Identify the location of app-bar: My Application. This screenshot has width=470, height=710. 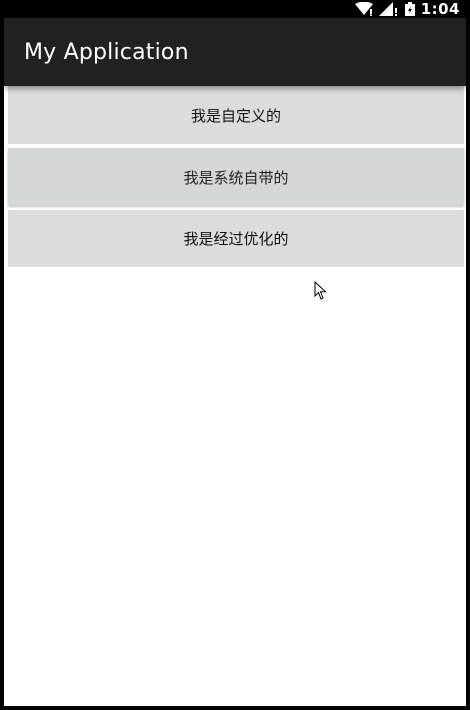
(235, 52).